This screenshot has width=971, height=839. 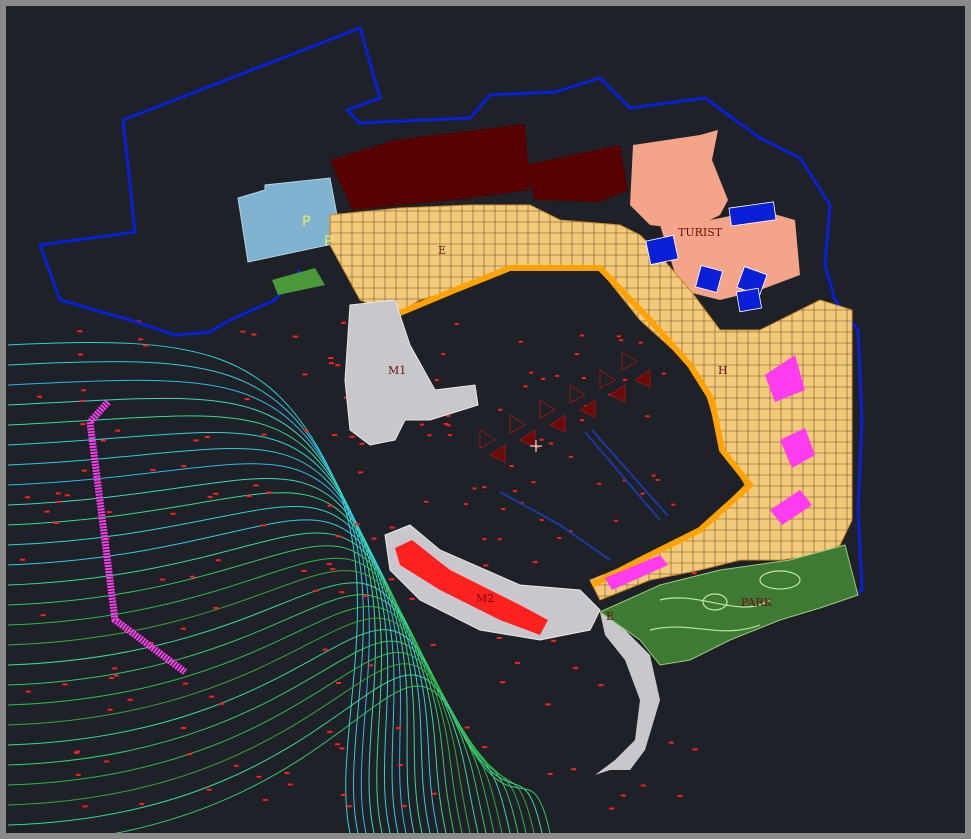 I want to click on building-block-east, so click(x=679, y=180).